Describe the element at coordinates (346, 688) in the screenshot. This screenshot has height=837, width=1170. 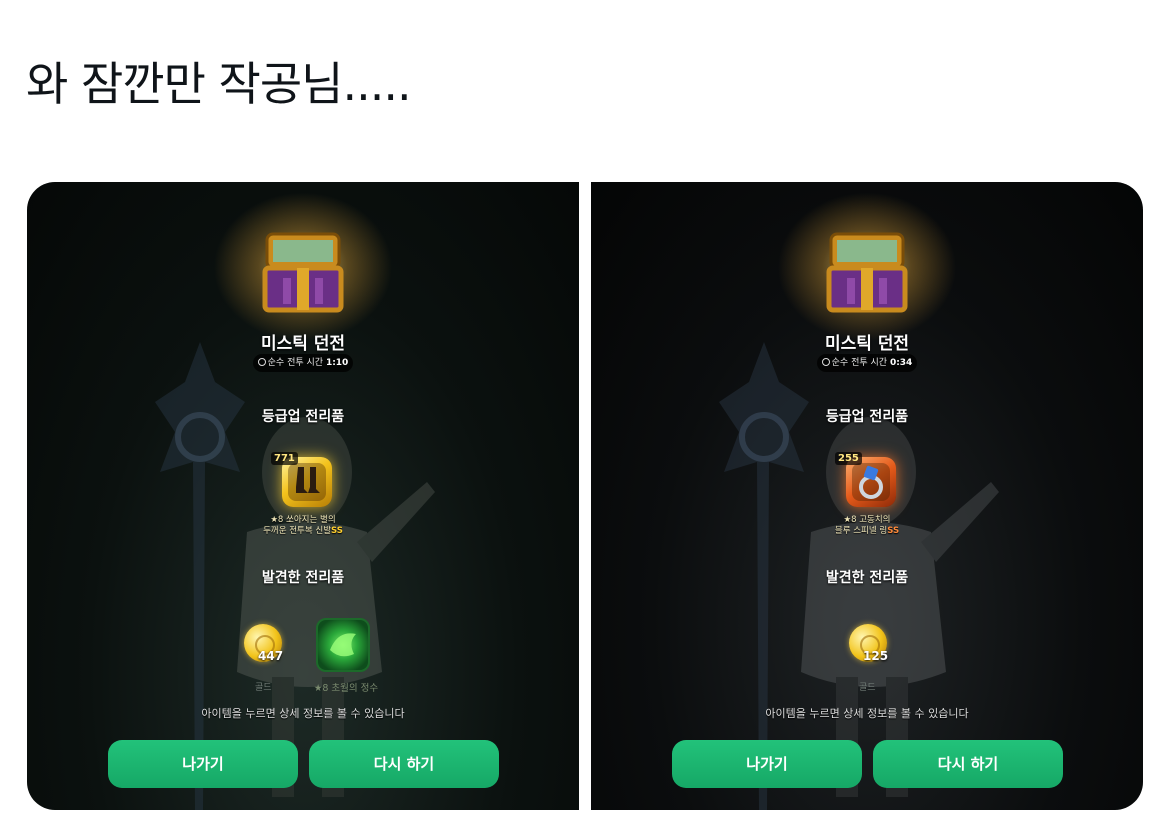
I see `essence-label: ★8 초월의 정수` at that location.